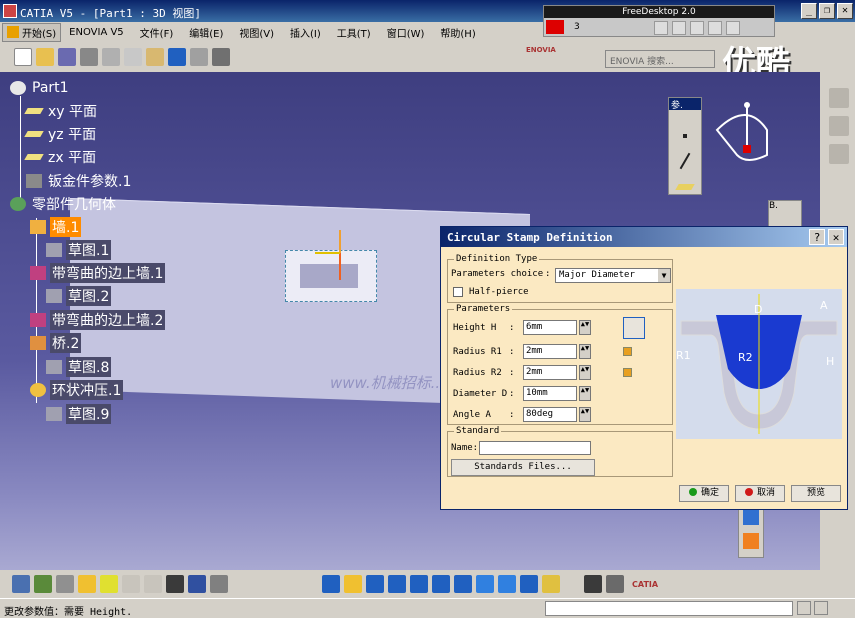 This screenshot has width=855, height=618. Describe the element at coordinates (838, 126) in the screenshot. I see `pattern-tool-icon` at that location.